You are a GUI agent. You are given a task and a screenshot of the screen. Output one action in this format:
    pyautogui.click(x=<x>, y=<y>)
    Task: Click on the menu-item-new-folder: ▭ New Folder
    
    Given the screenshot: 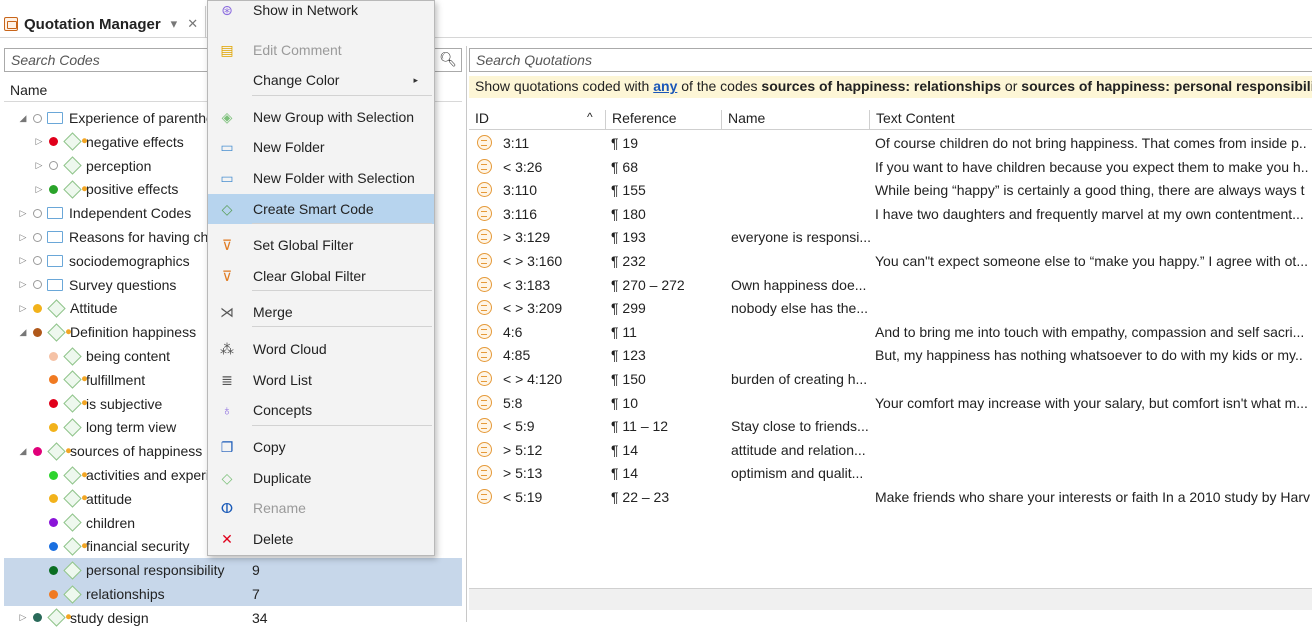 What is the action you would take?
    pyautogui.click(x=321, y=147)
    